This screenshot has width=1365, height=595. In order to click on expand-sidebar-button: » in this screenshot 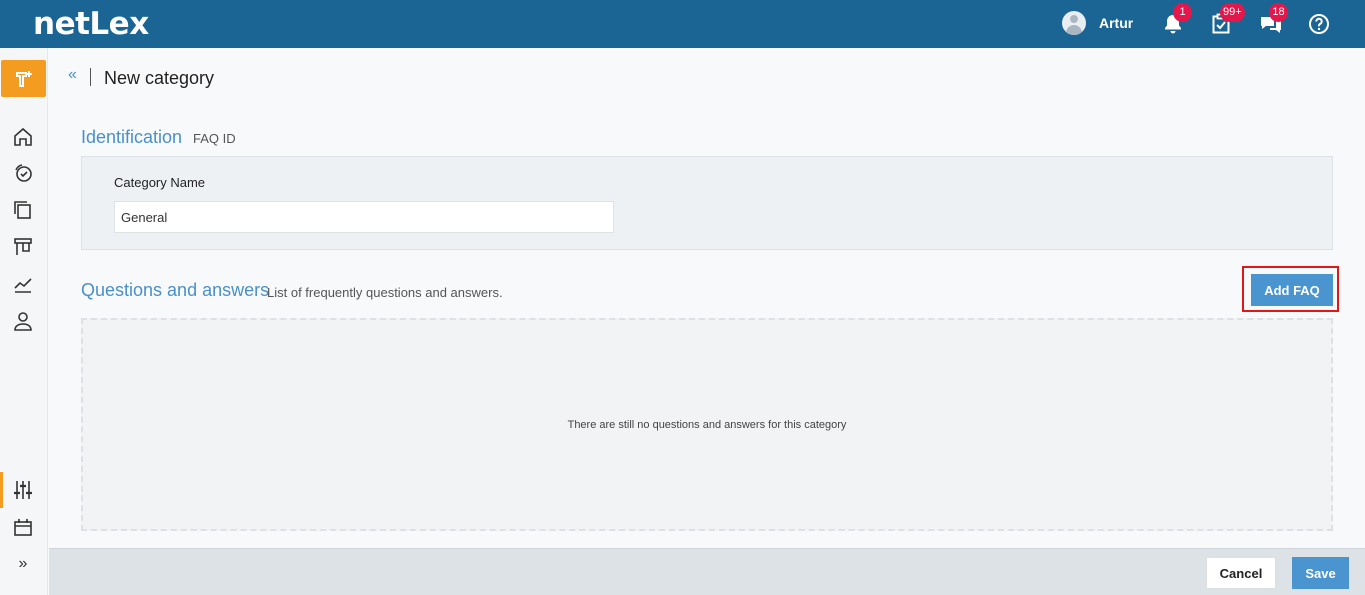, I will do `click(23, 564)`.